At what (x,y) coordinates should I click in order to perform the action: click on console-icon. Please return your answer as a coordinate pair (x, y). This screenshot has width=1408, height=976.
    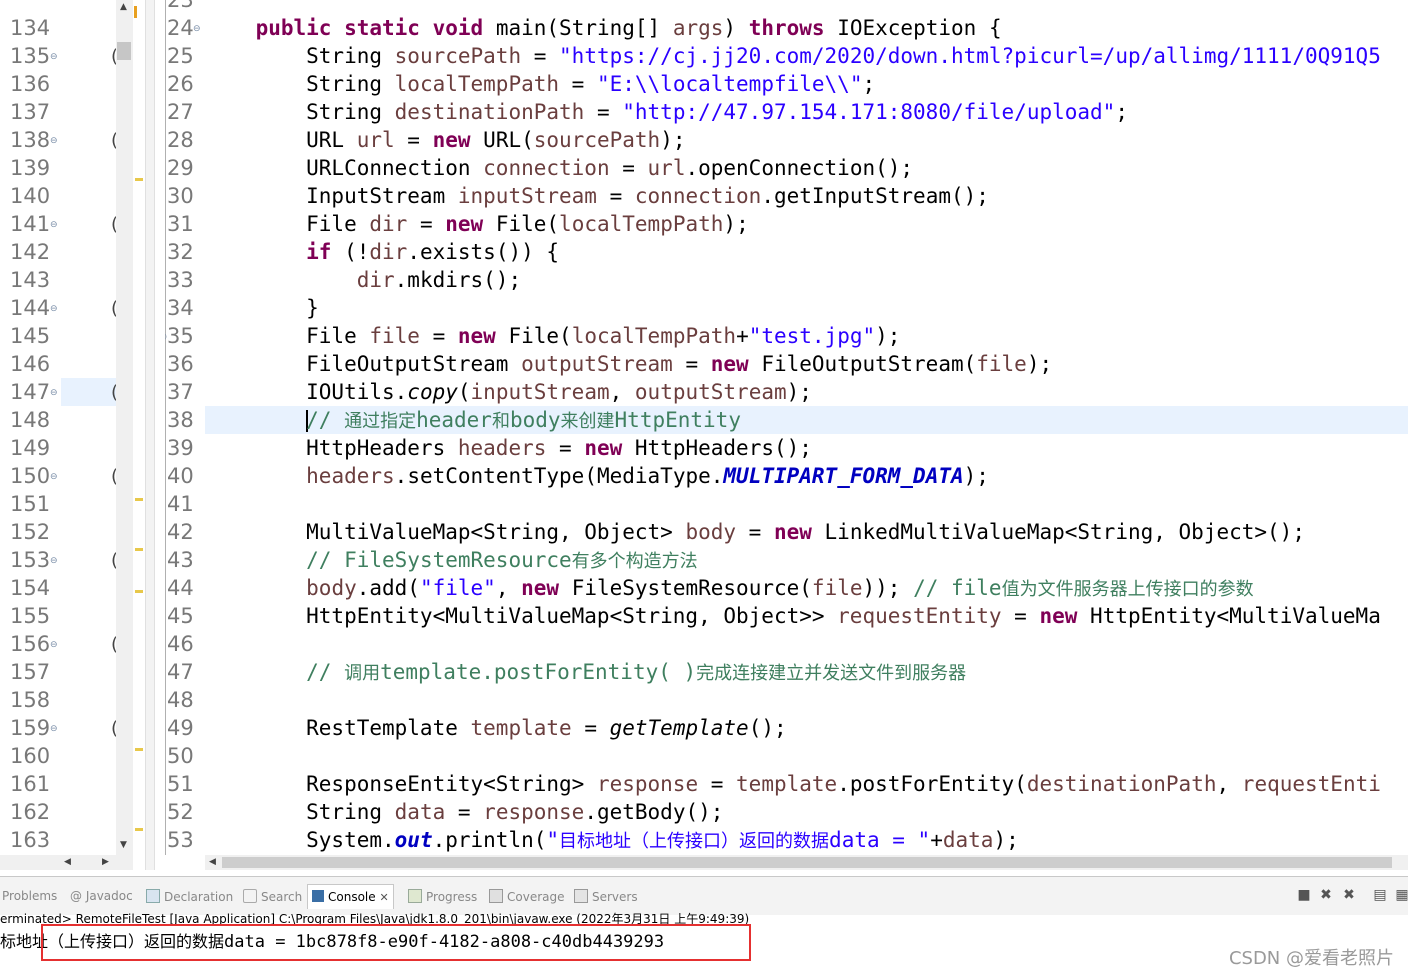
    Looking at the image, I should click on (318, 896).